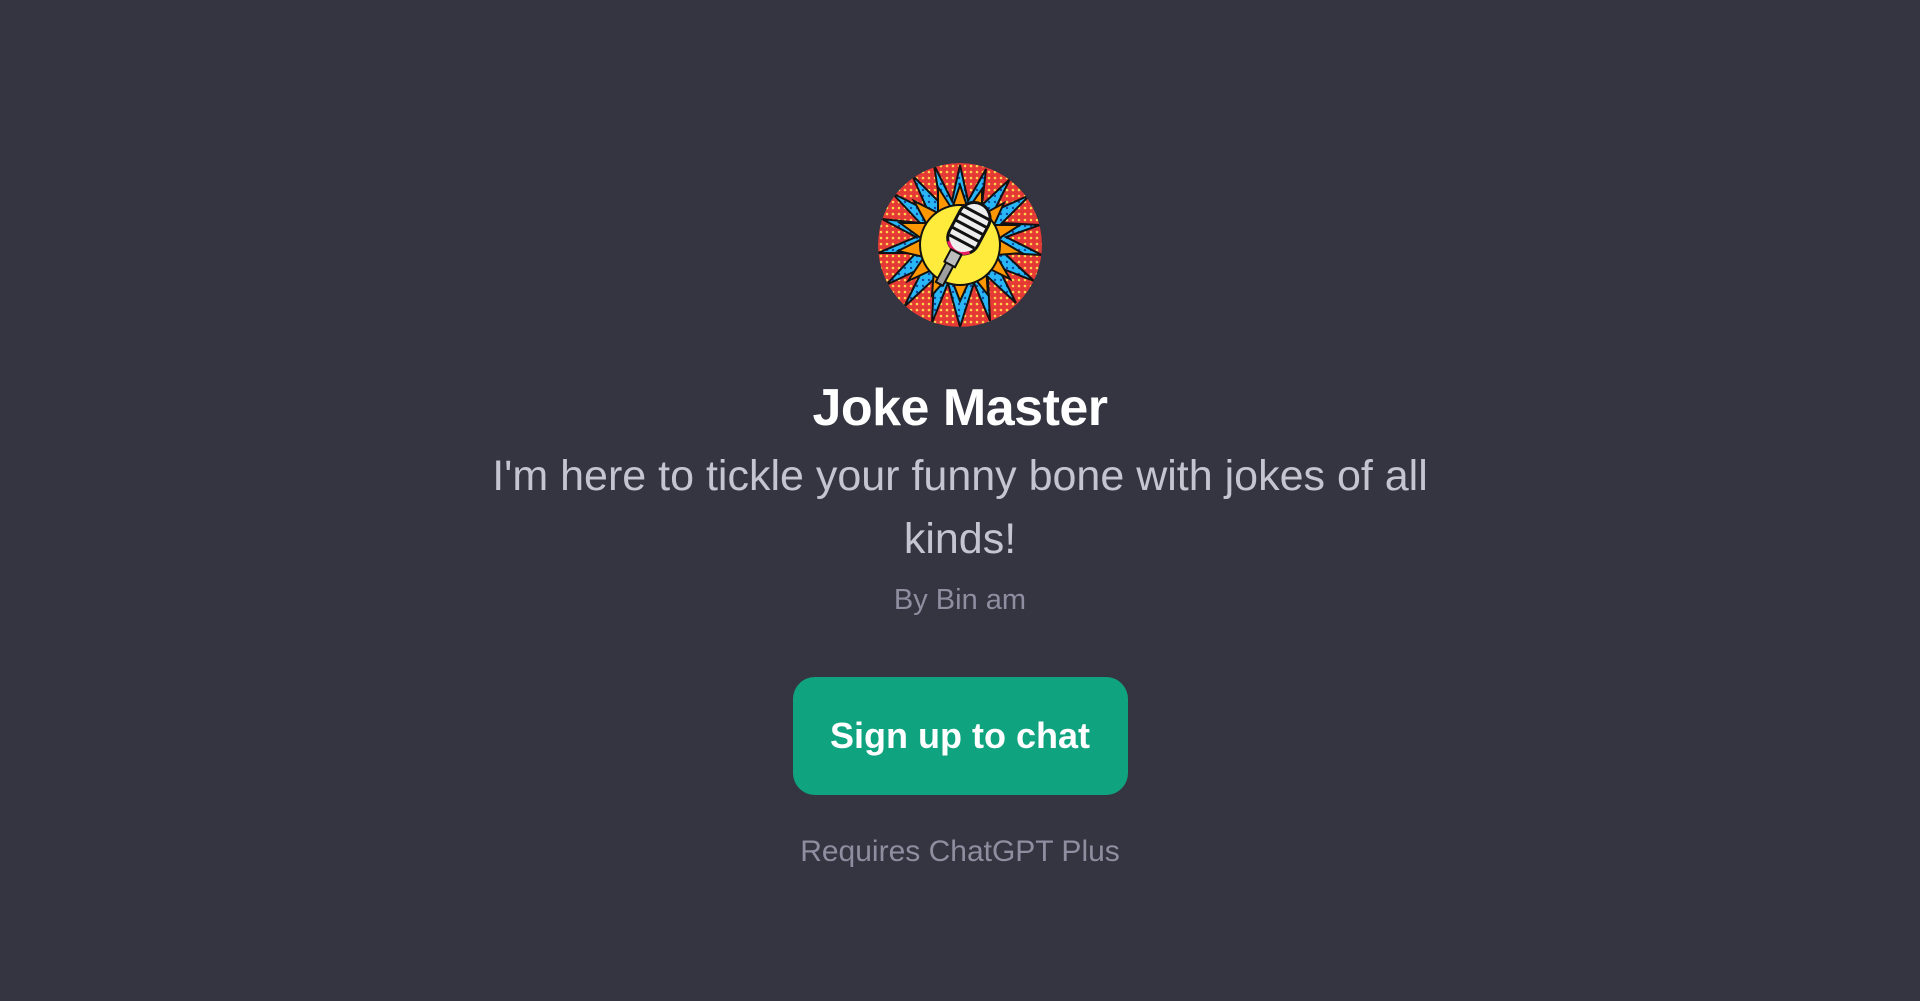  I want to click on gpt-title: Joke Master, so click(960, 408).